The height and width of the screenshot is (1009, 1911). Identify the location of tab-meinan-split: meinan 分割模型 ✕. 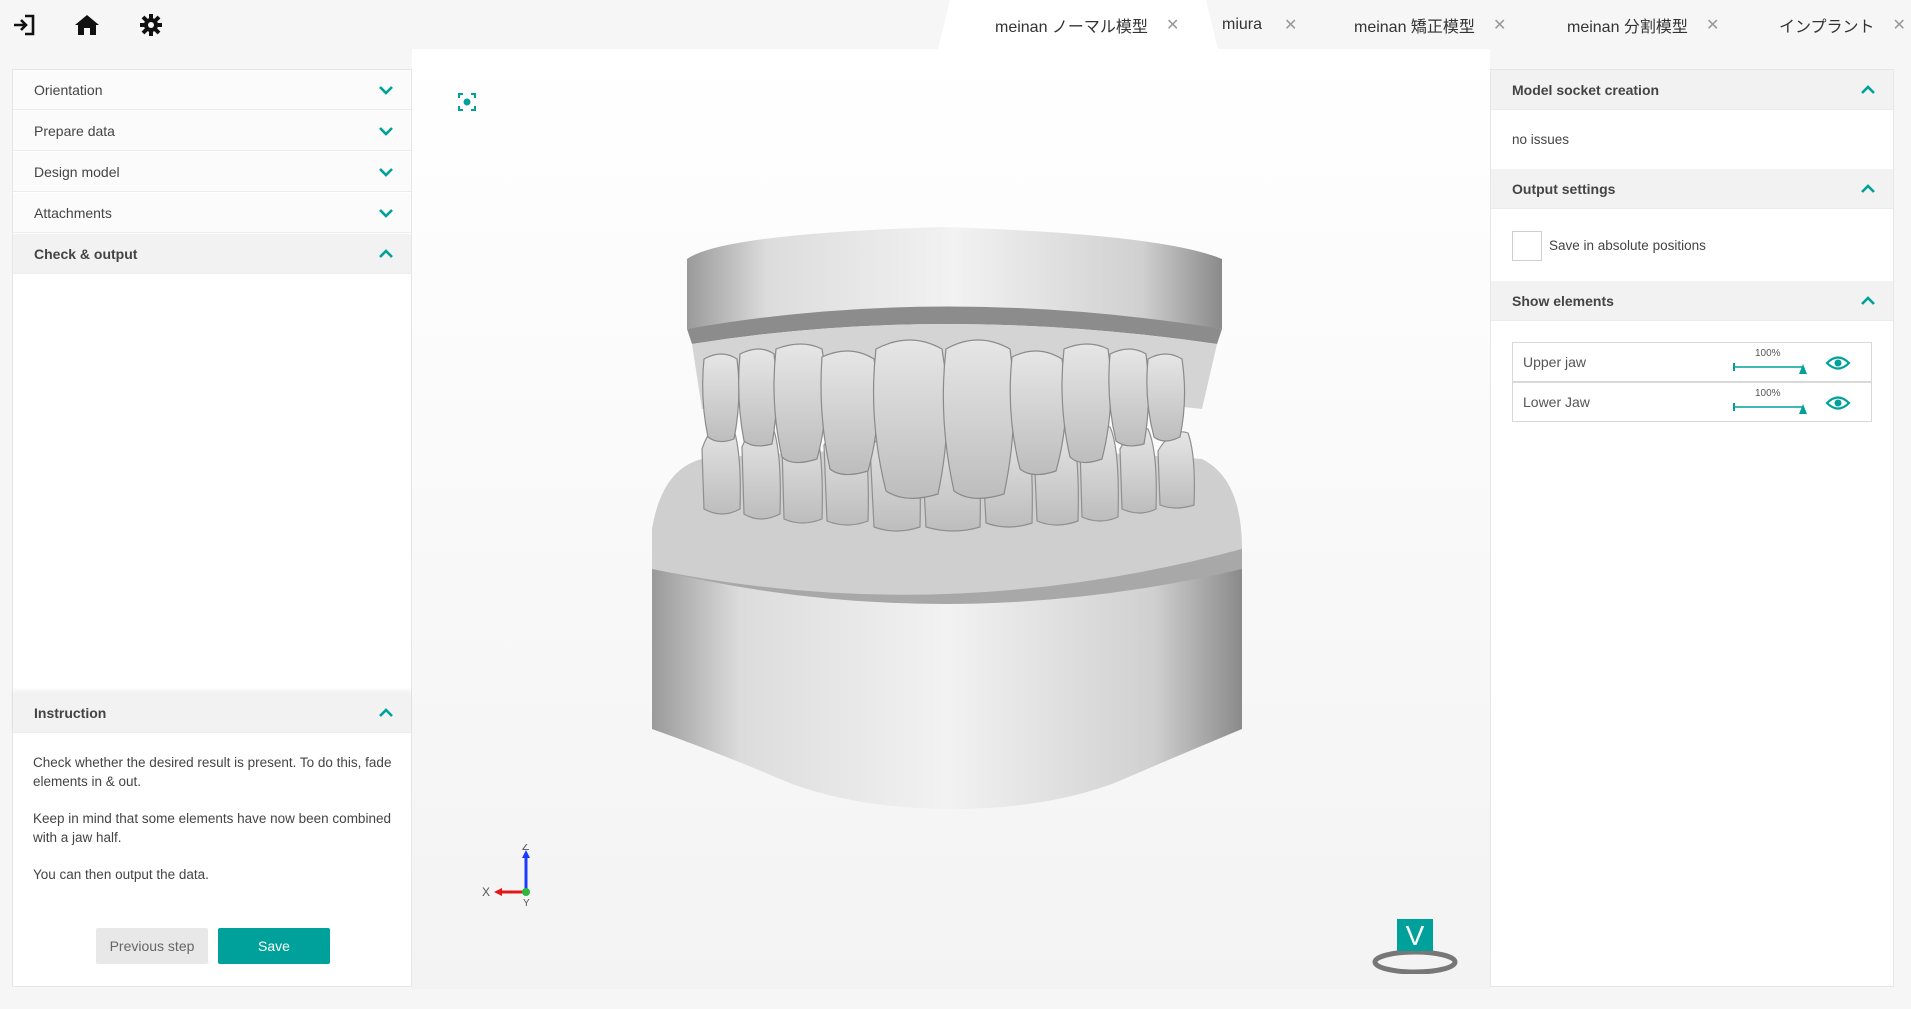
(1667, 24).